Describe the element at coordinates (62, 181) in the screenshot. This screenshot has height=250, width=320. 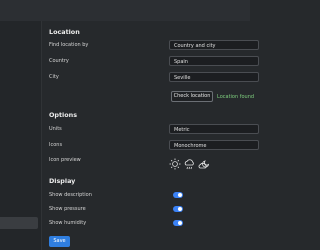
I see `display-section-title: Display` at that location.